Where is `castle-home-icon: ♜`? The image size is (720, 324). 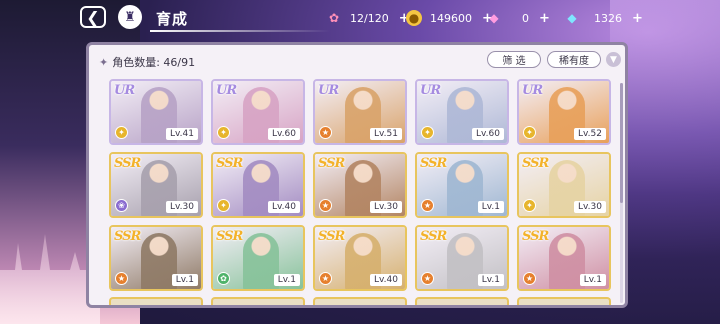
castle-home-icon: ♜ is located at coordinates (130, 17).